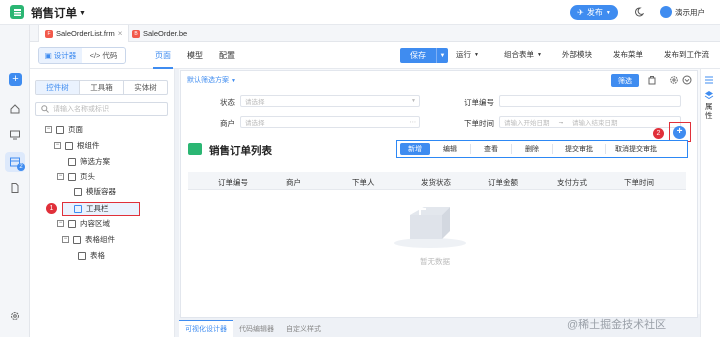 This screenshot has width=720, height=337. Describe the element at coordinates (709, 95) in the screenshot. I see `layers-icon` at that location.